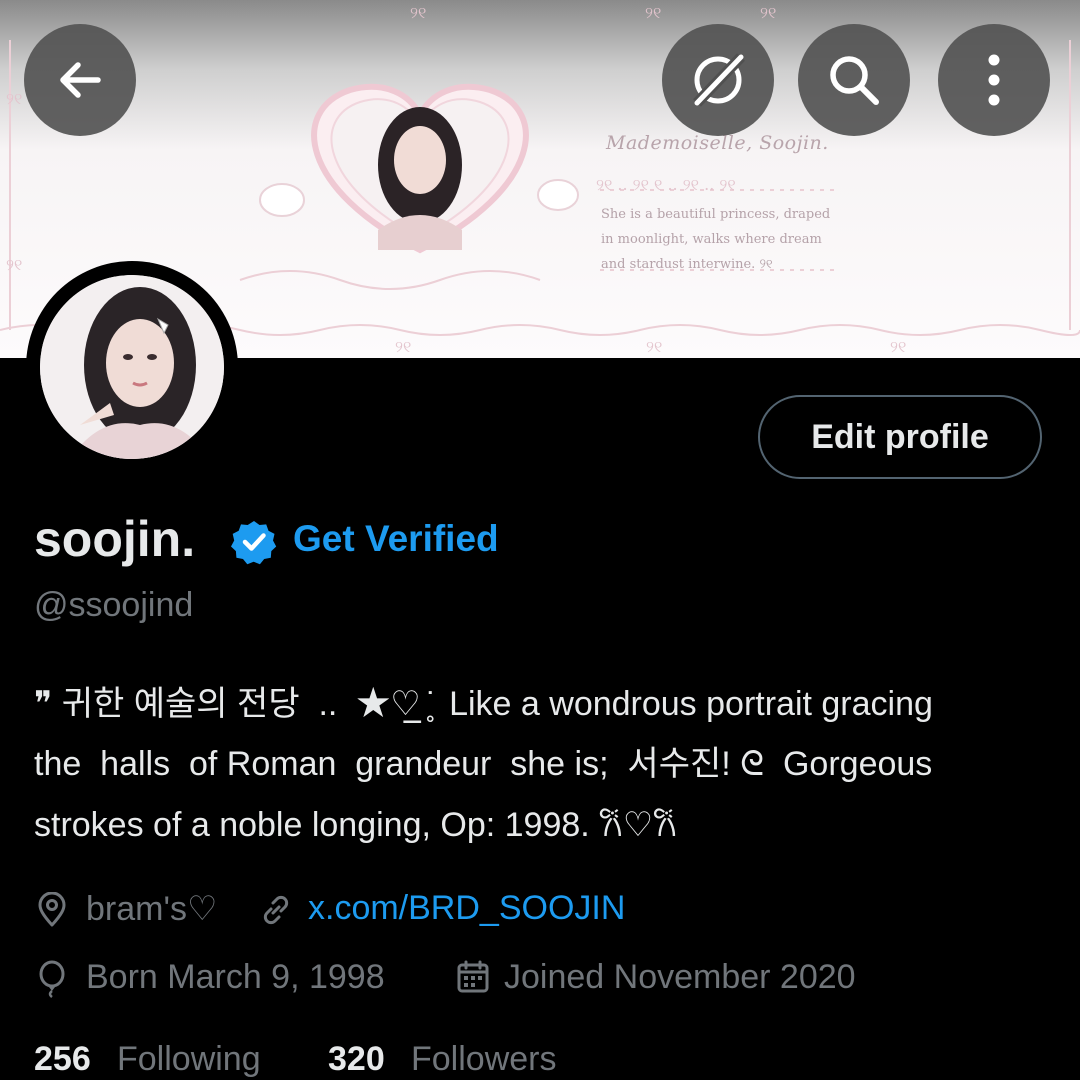 This screenshot has height=1080, width=1080. Describe the element at coordinates (254, 542) in the screenshot. I see `verified-badge-icon` at that location.